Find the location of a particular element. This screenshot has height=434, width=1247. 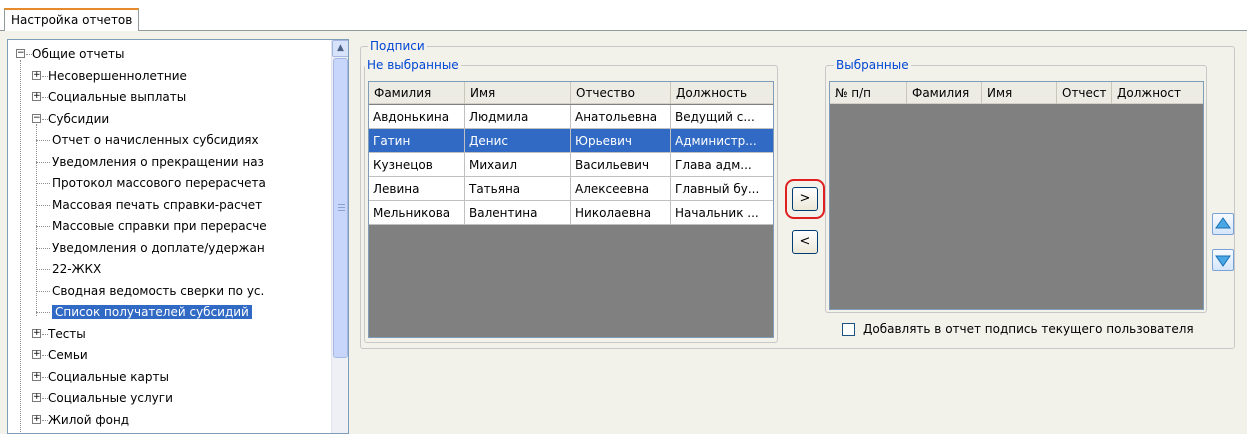

move-left-button: < is located at coordinates (805, 242).